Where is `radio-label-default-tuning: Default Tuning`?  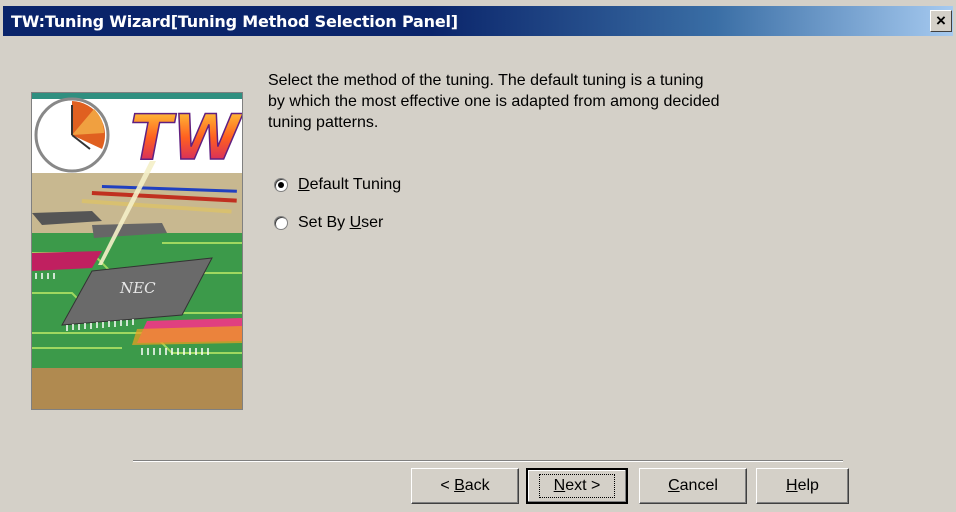 radio-label-default-tuning: Default Tuning is located at coordinates (350, 184).